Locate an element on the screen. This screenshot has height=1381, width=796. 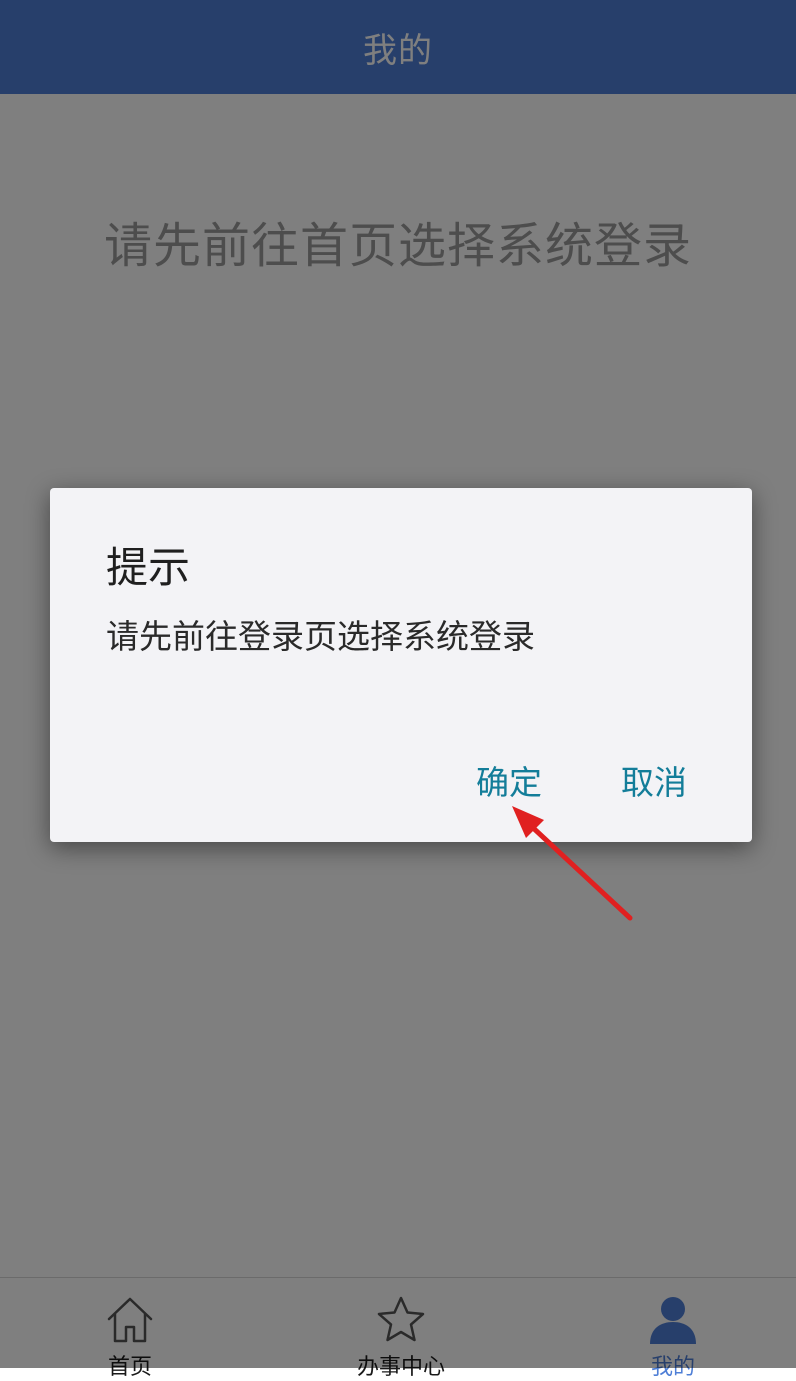
confirm-button: 确定 is located at coordinates (509, 780).